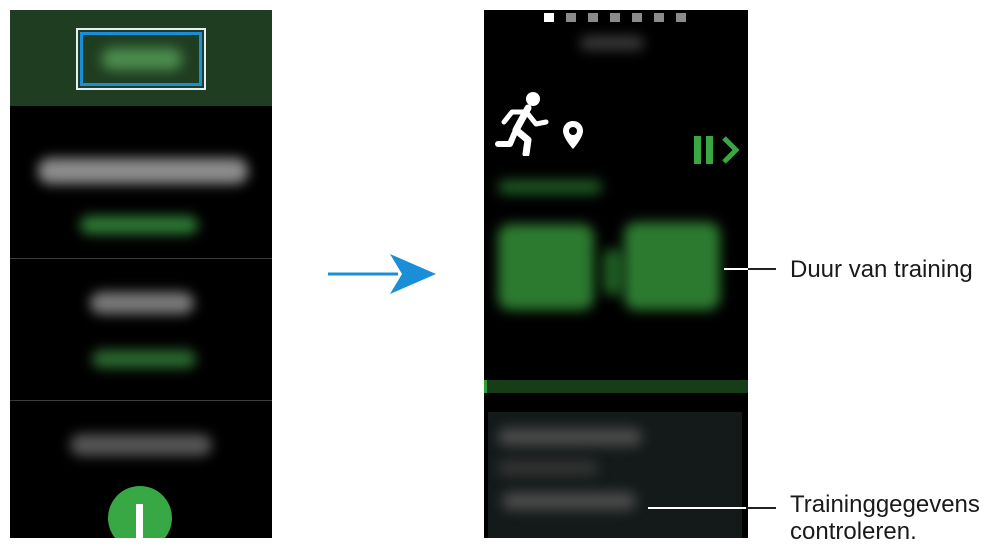 The image size is (1000, 546). I want to click on start-icon, so click(139, 521).